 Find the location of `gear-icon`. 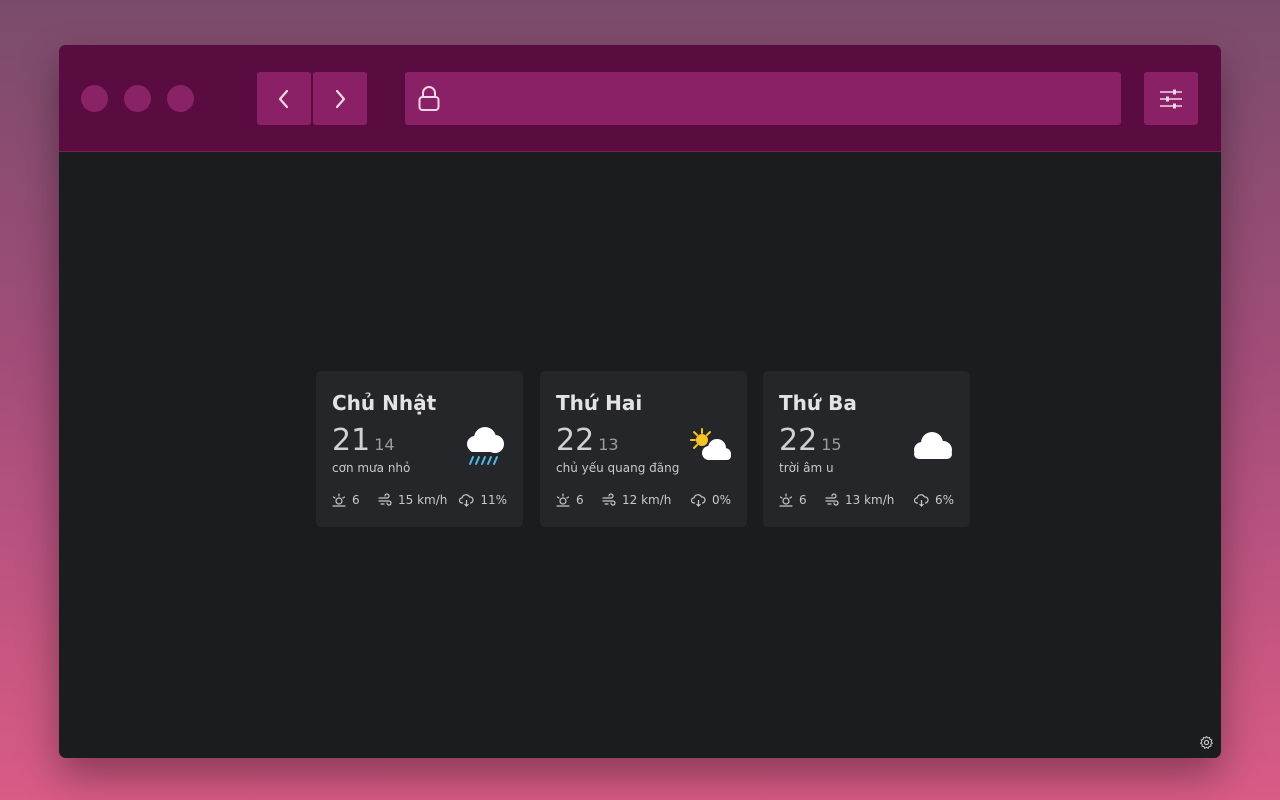

gear-icon is located at coordinates (1206, 742).